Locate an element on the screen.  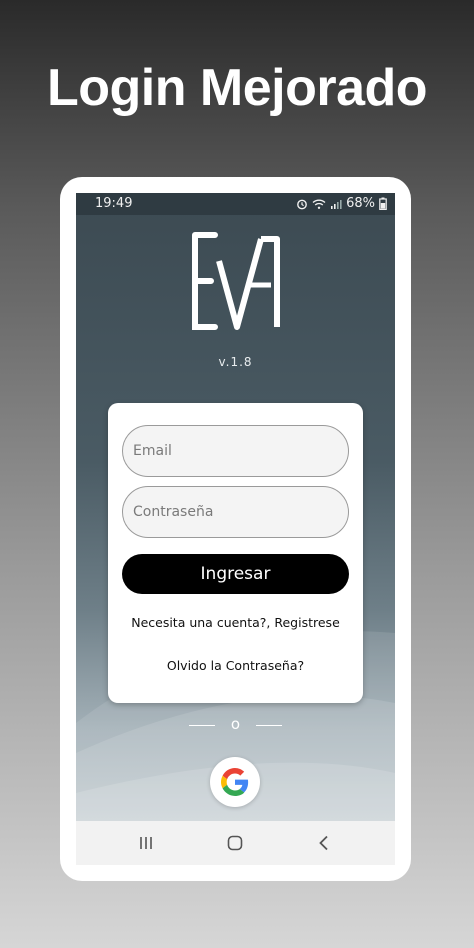
status-bar: 19:49 68% is located at coordinates (235, 204).